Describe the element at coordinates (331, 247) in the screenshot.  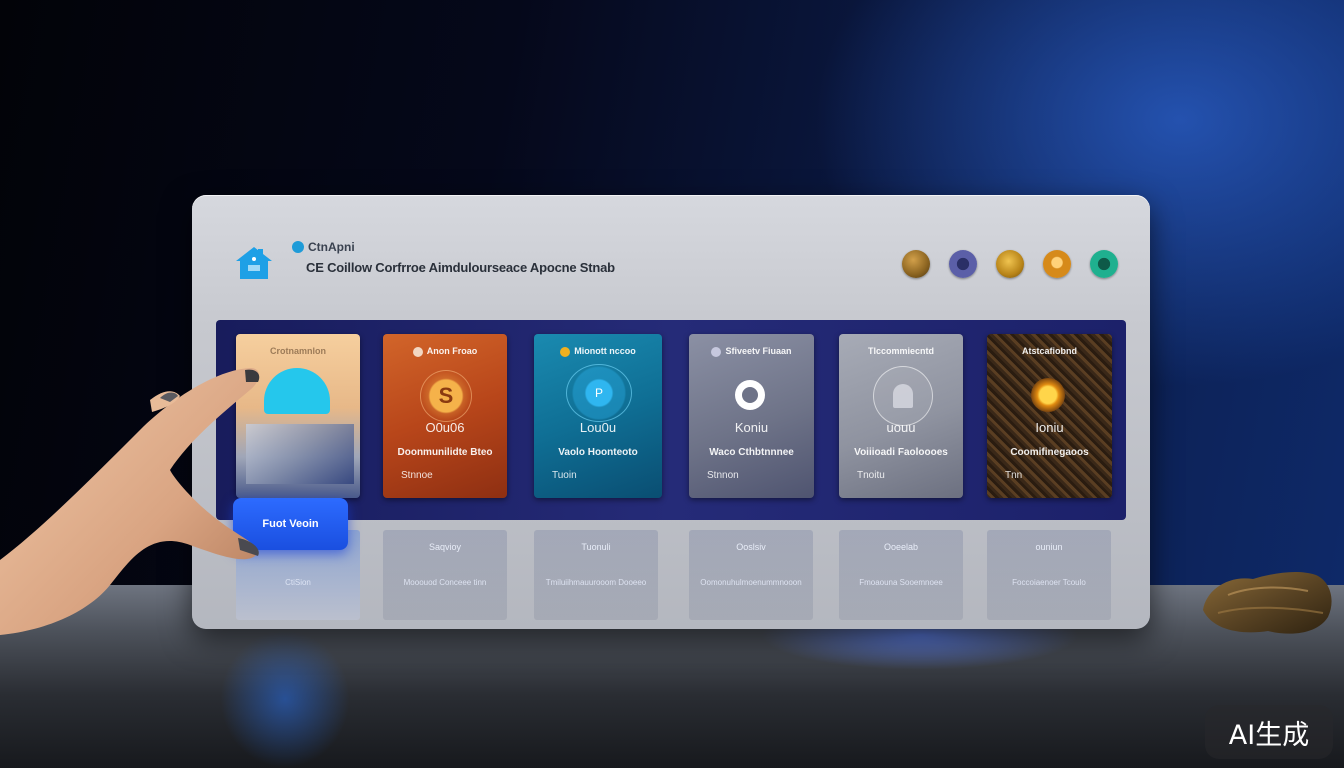
I see `brand-name: CtnApni` at that location.